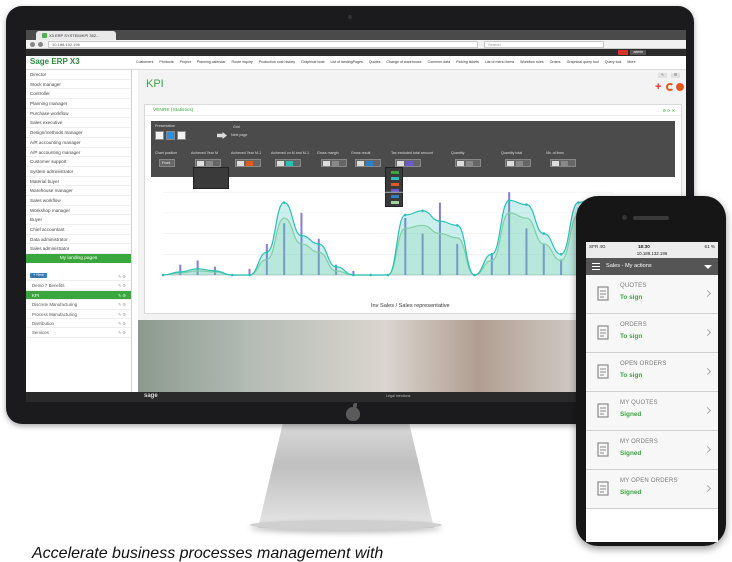 The height and width of the screenshot is (562, 732). Describe the element at coordinates (159, 135) in the screenshot. I see `presentation-table-button` at that location.